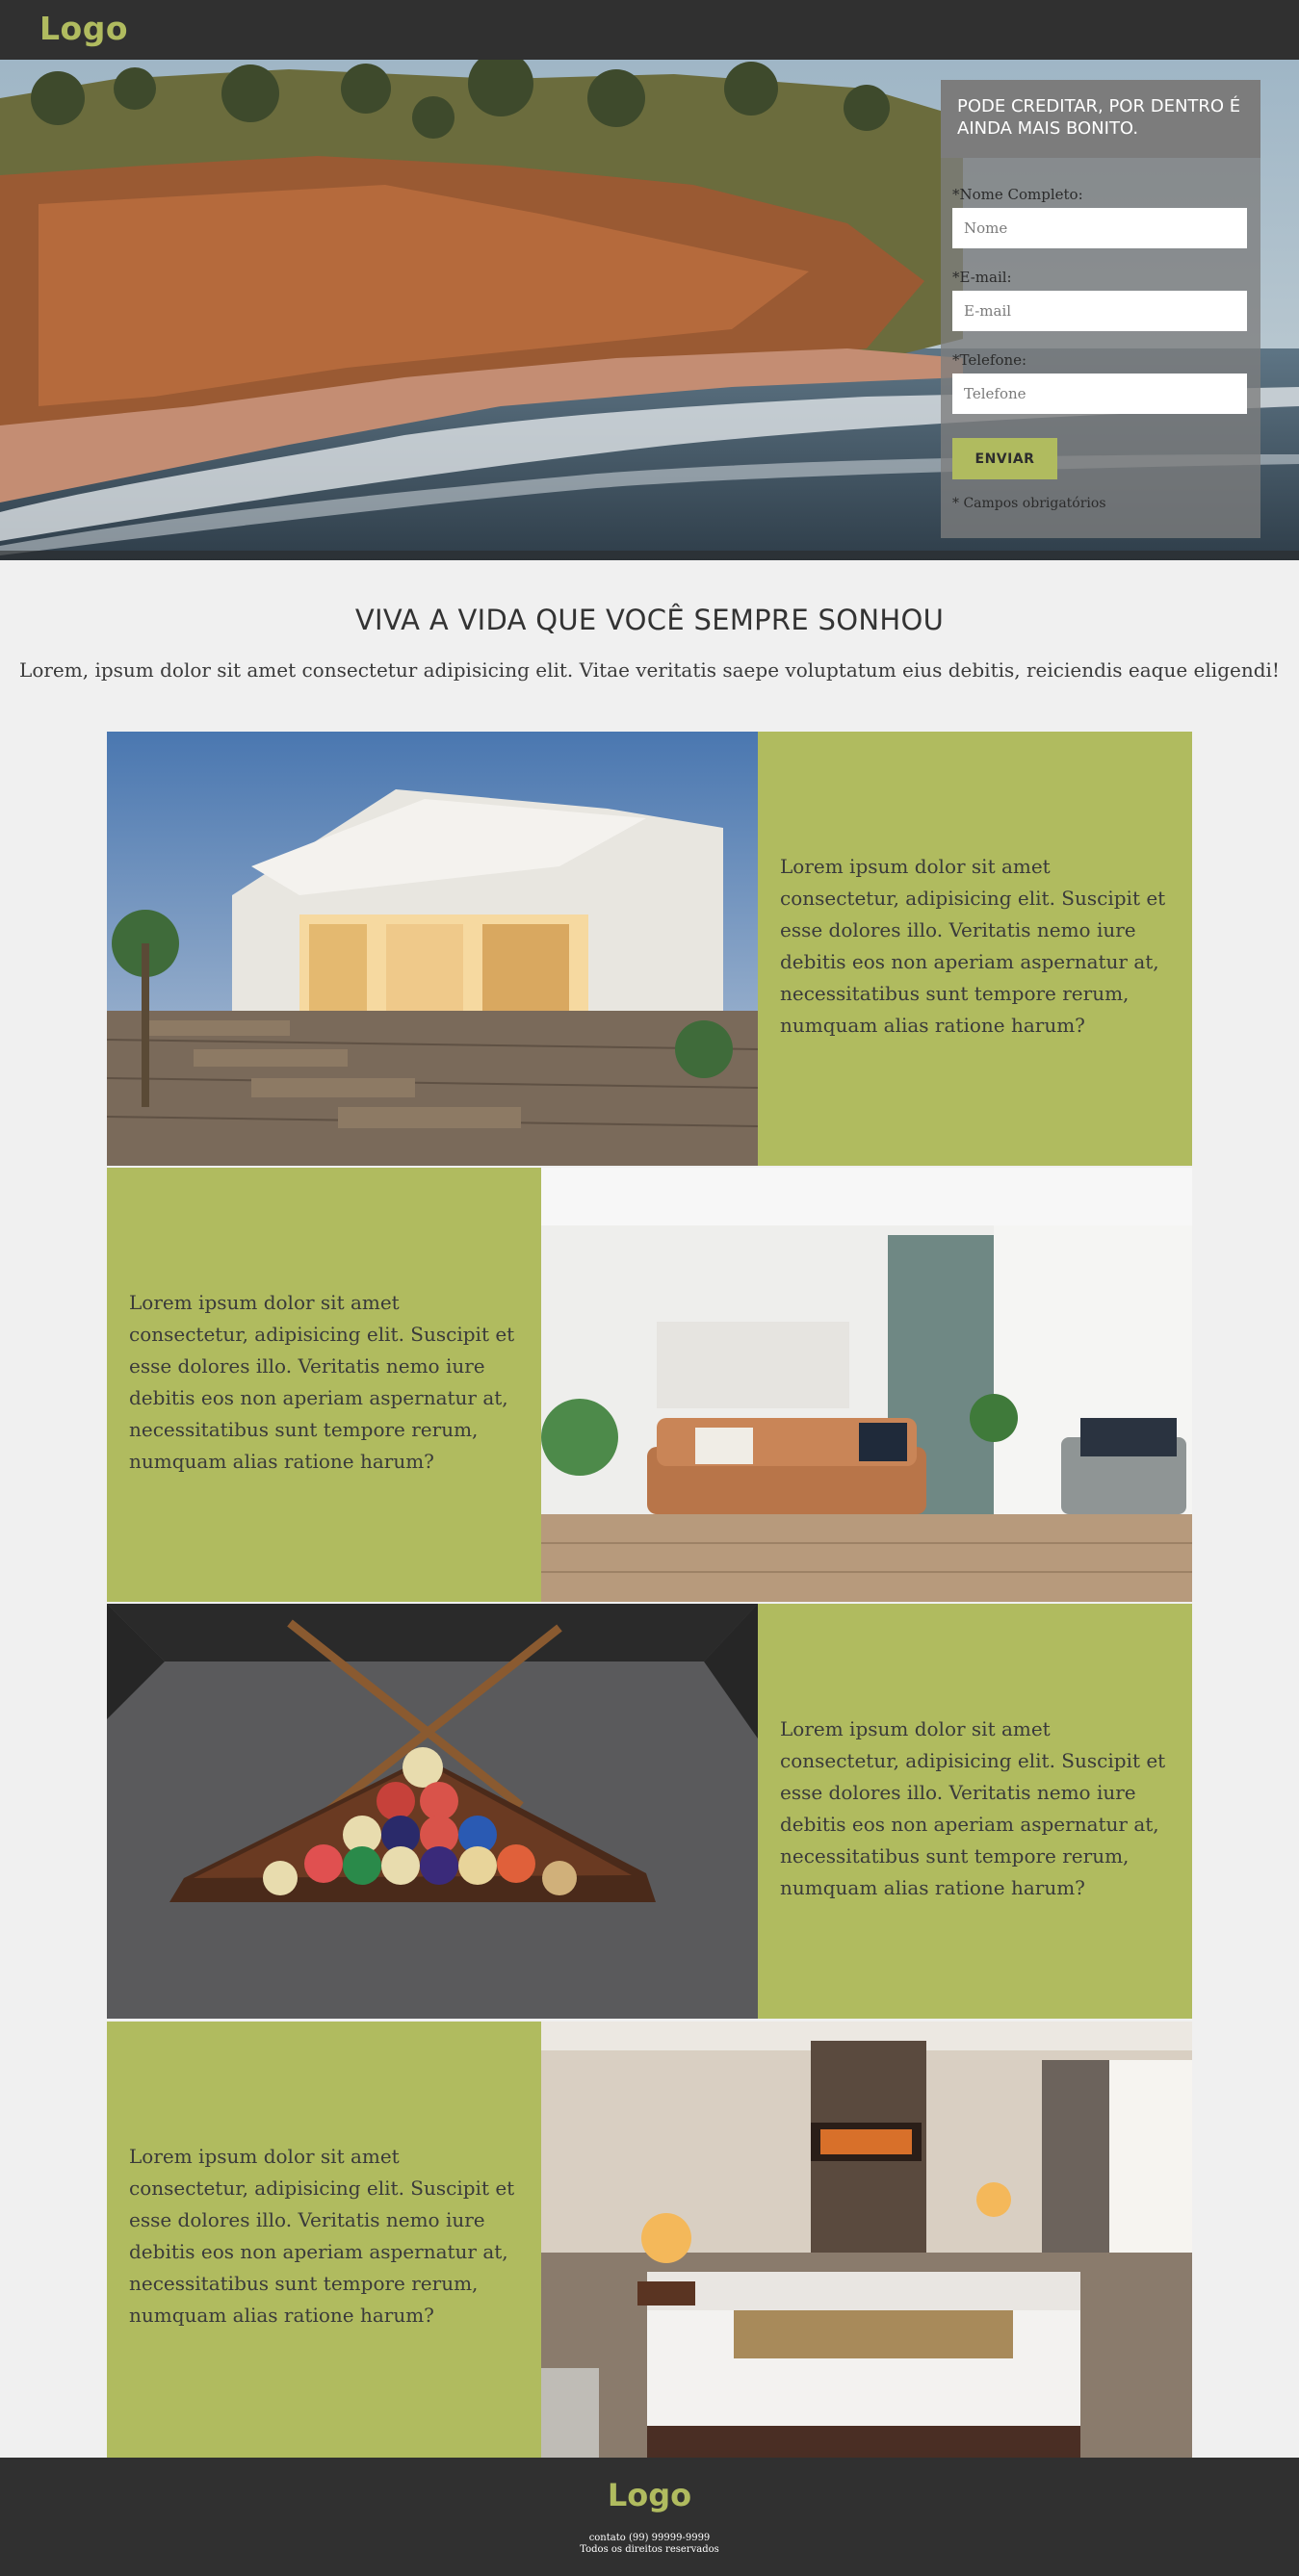  I want to click on footer-logo: Logo, so click(649, 2495).